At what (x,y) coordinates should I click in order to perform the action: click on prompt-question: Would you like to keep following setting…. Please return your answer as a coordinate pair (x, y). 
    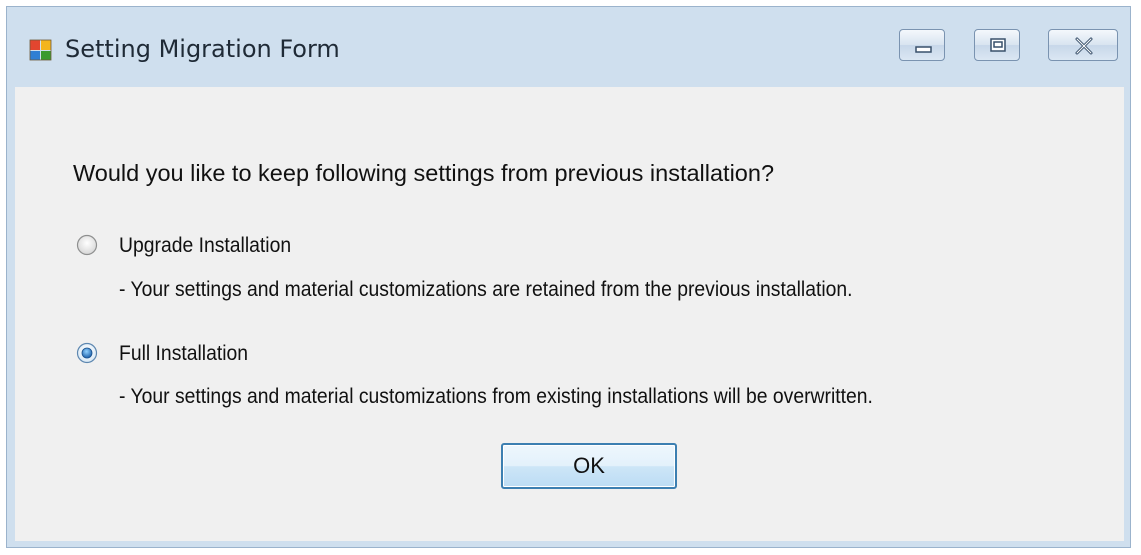
    Looking at the image, I should click on (424, 173).